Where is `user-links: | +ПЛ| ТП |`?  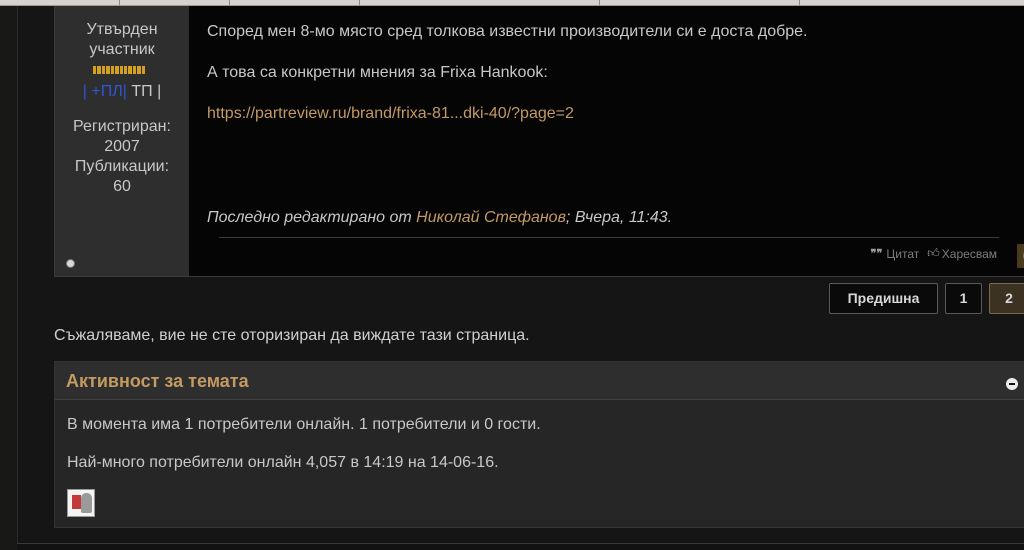 user-links: | +ПЛ| ТП | is located at coordinates (122, 92).